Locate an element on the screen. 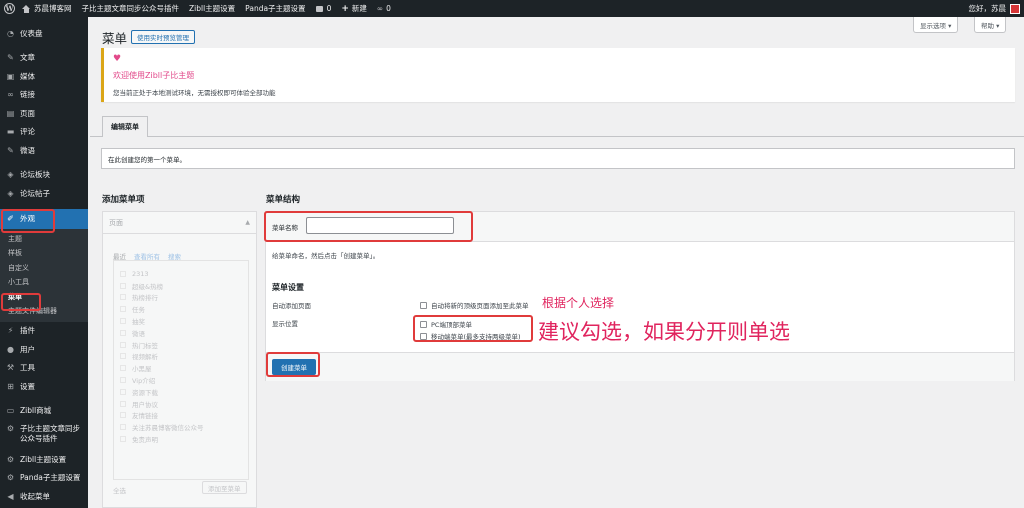  page-item-label: 视频解析 is located at coordinates (145, 357).